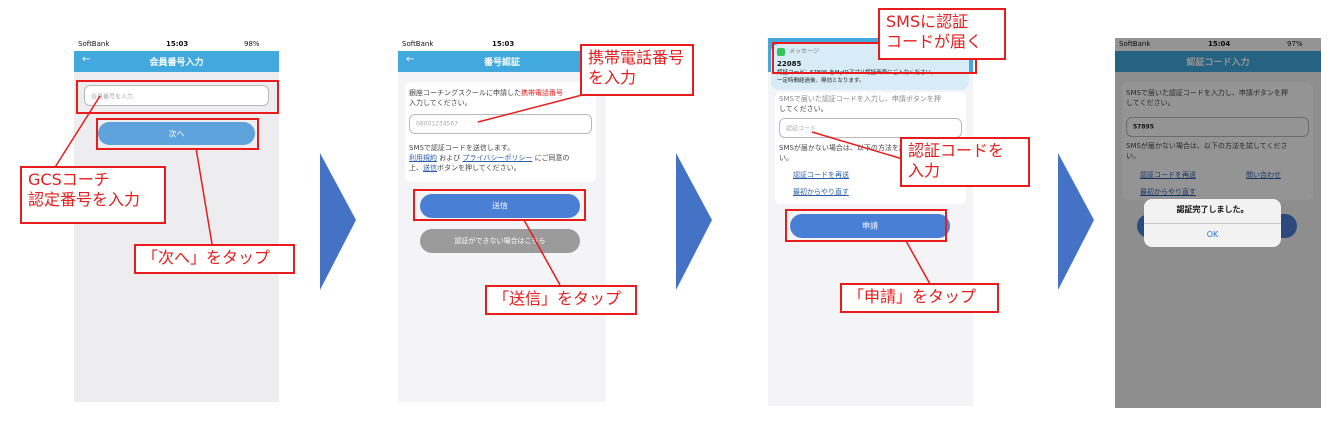  Describe the element at coordinates (204, 196) in the screenshot. I see `connector-next` at that location.